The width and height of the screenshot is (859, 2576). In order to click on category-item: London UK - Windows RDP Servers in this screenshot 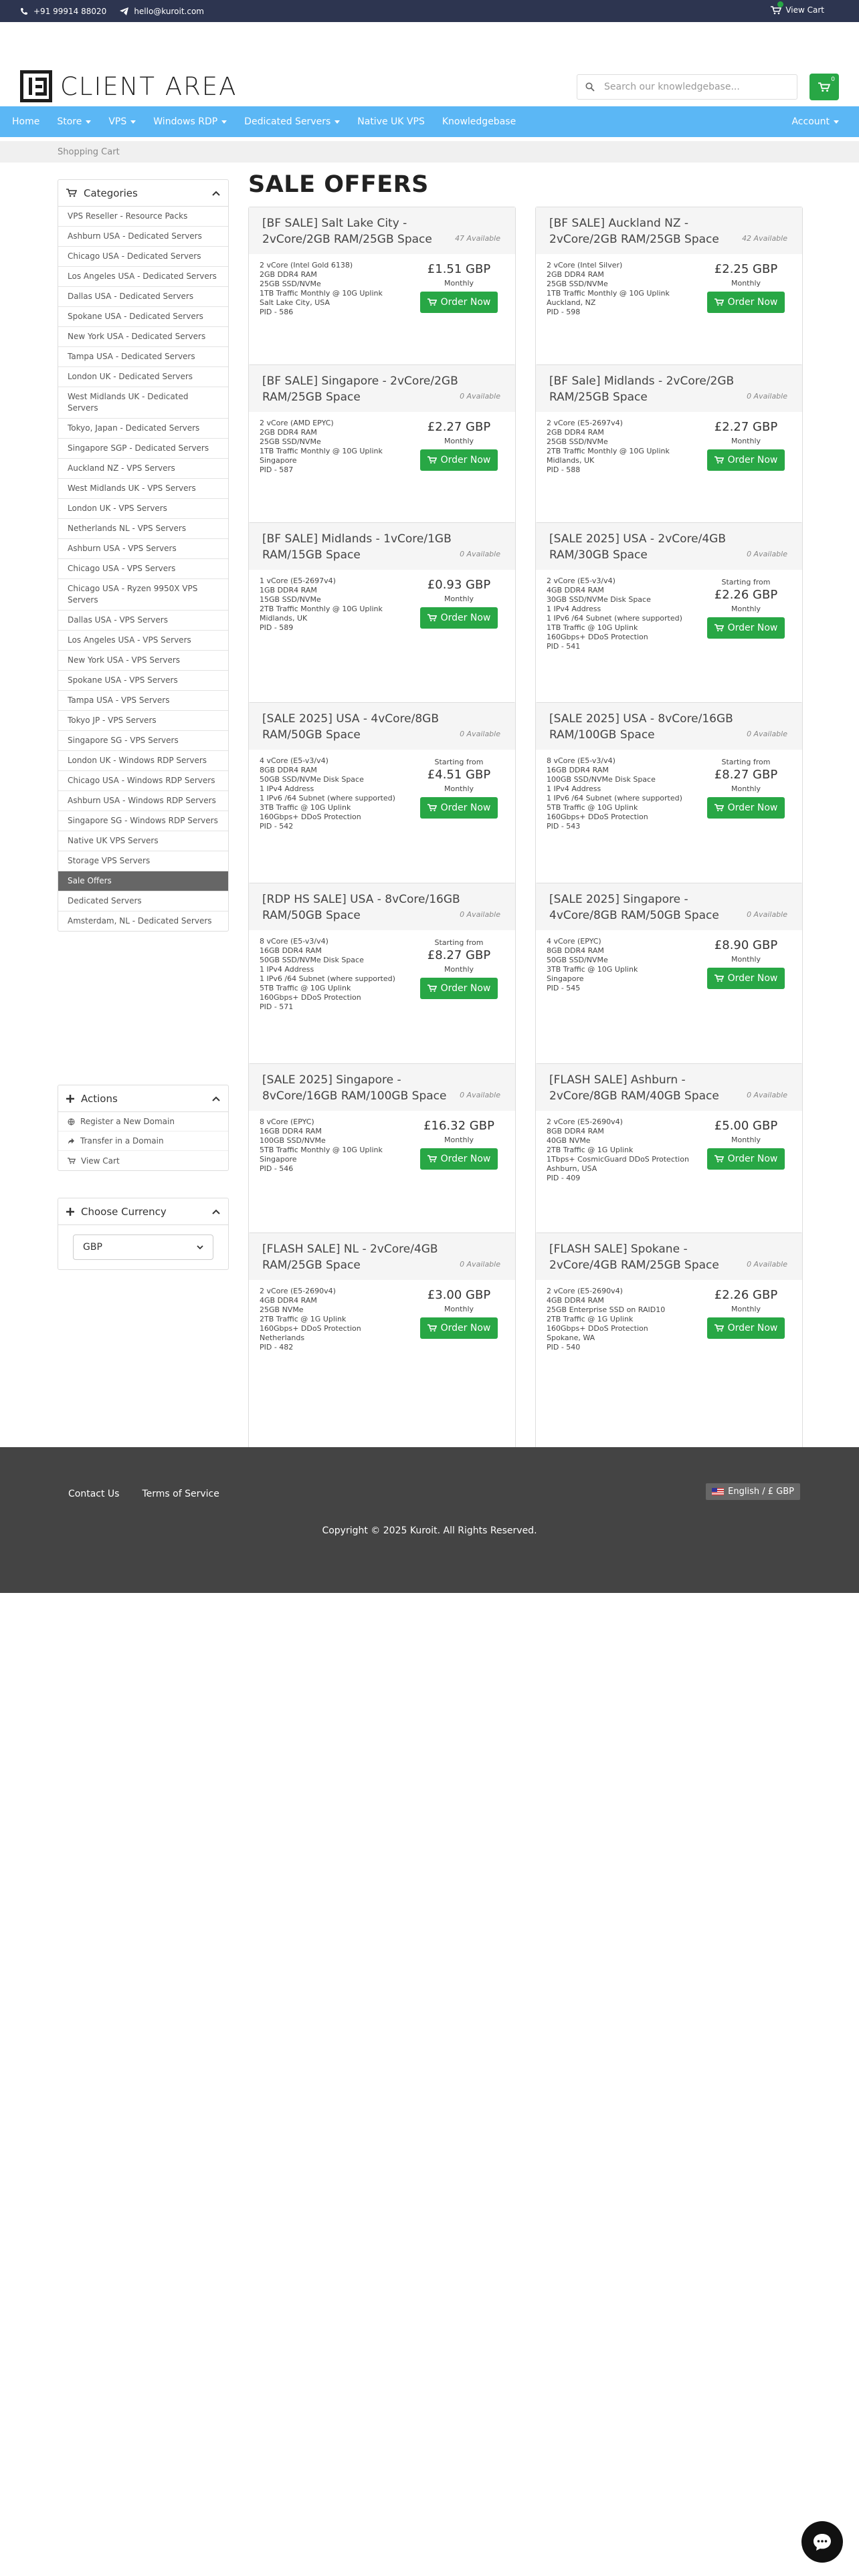, I will do `click(143, 761)`.